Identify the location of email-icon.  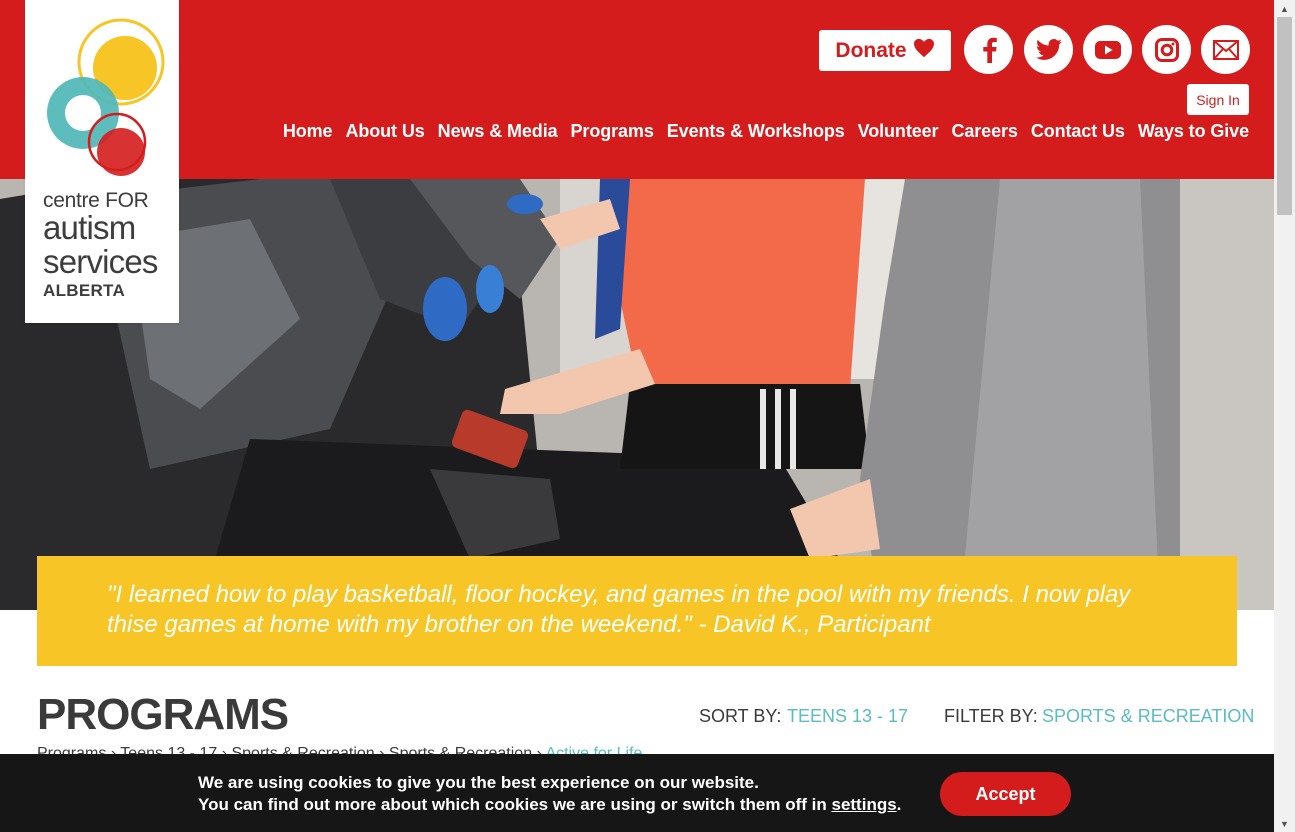
(1225, 49).